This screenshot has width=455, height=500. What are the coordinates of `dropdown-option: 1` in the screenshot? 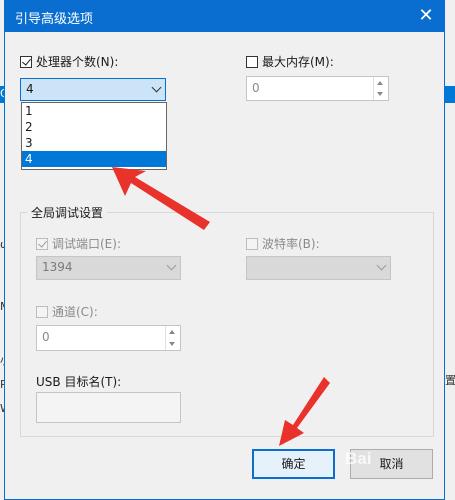 It's located at (94, 111).